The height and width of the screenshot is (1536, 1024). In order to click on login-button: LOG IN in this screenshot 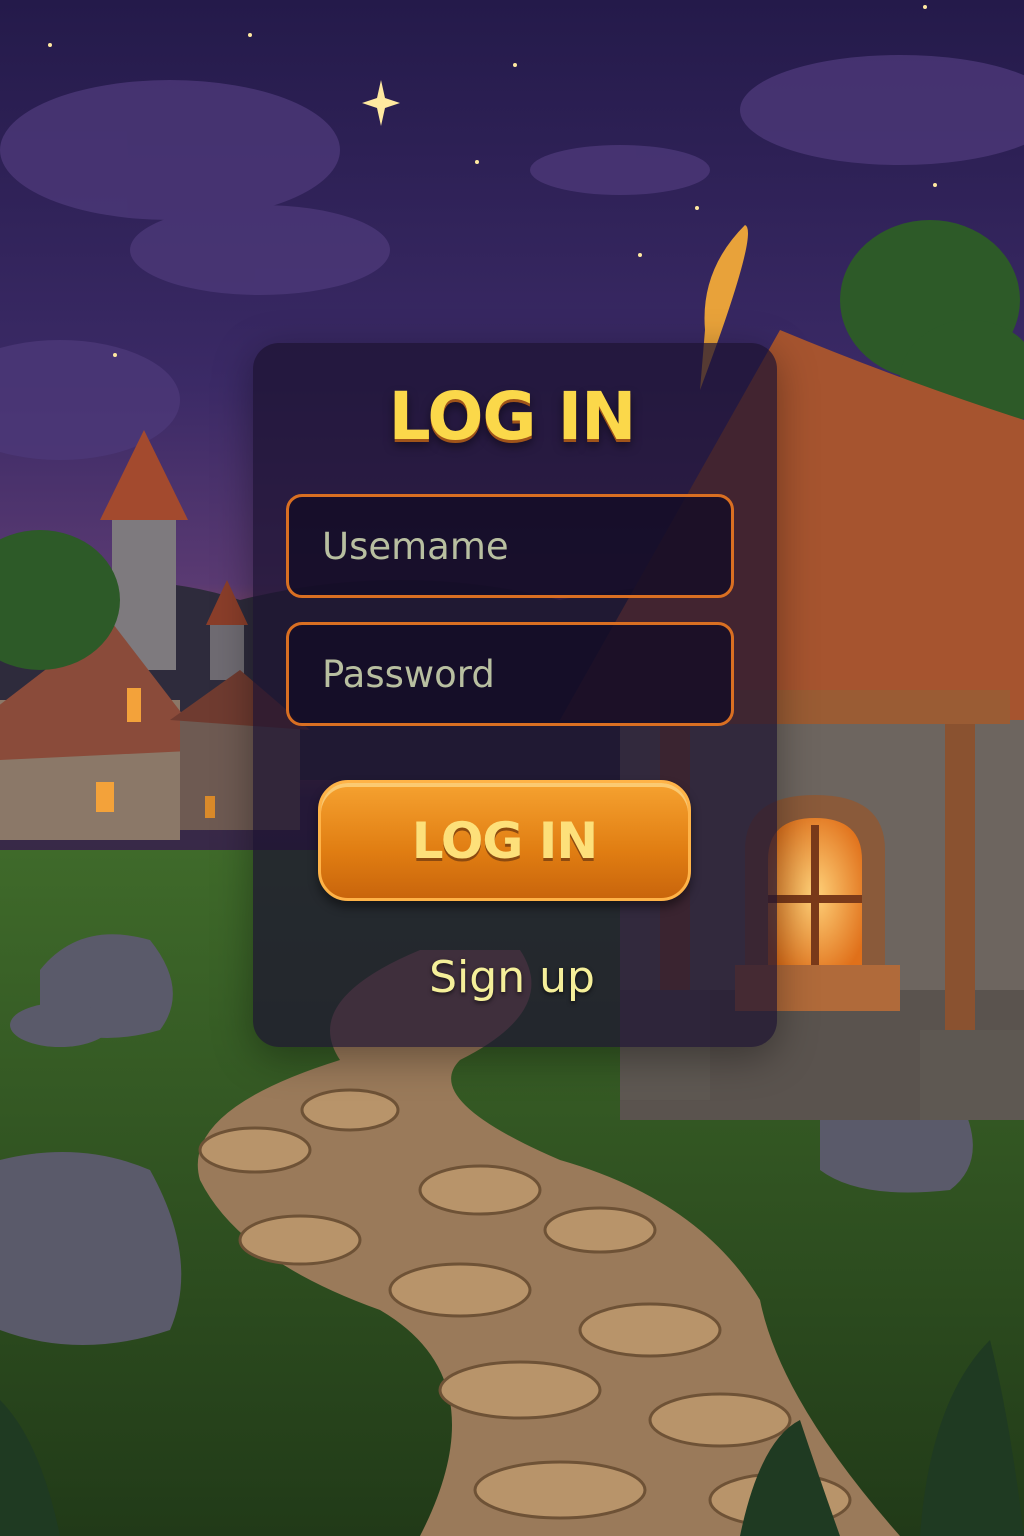, I will do `click(504, 840)`.